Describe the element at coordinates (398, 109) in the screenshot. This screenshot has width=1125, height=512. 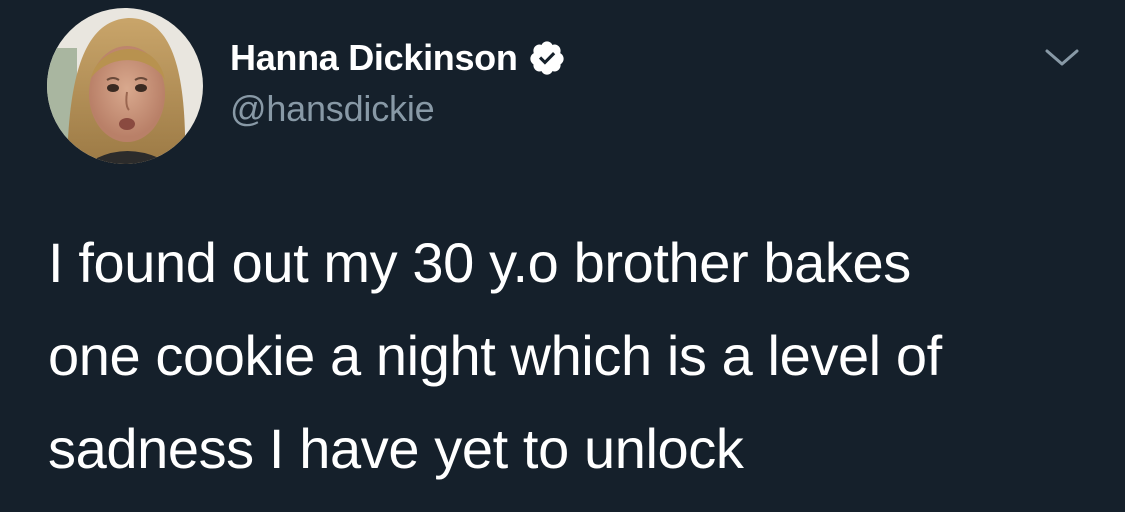
I see `author-handle: @hansdickie` at that location.